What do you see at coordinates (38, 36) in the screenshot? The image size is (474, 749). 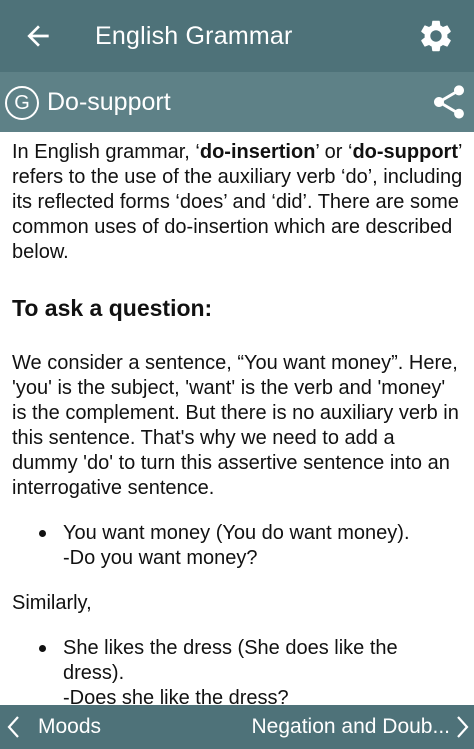 I see `arrow-left-icon` at bounding box center [38, 36].